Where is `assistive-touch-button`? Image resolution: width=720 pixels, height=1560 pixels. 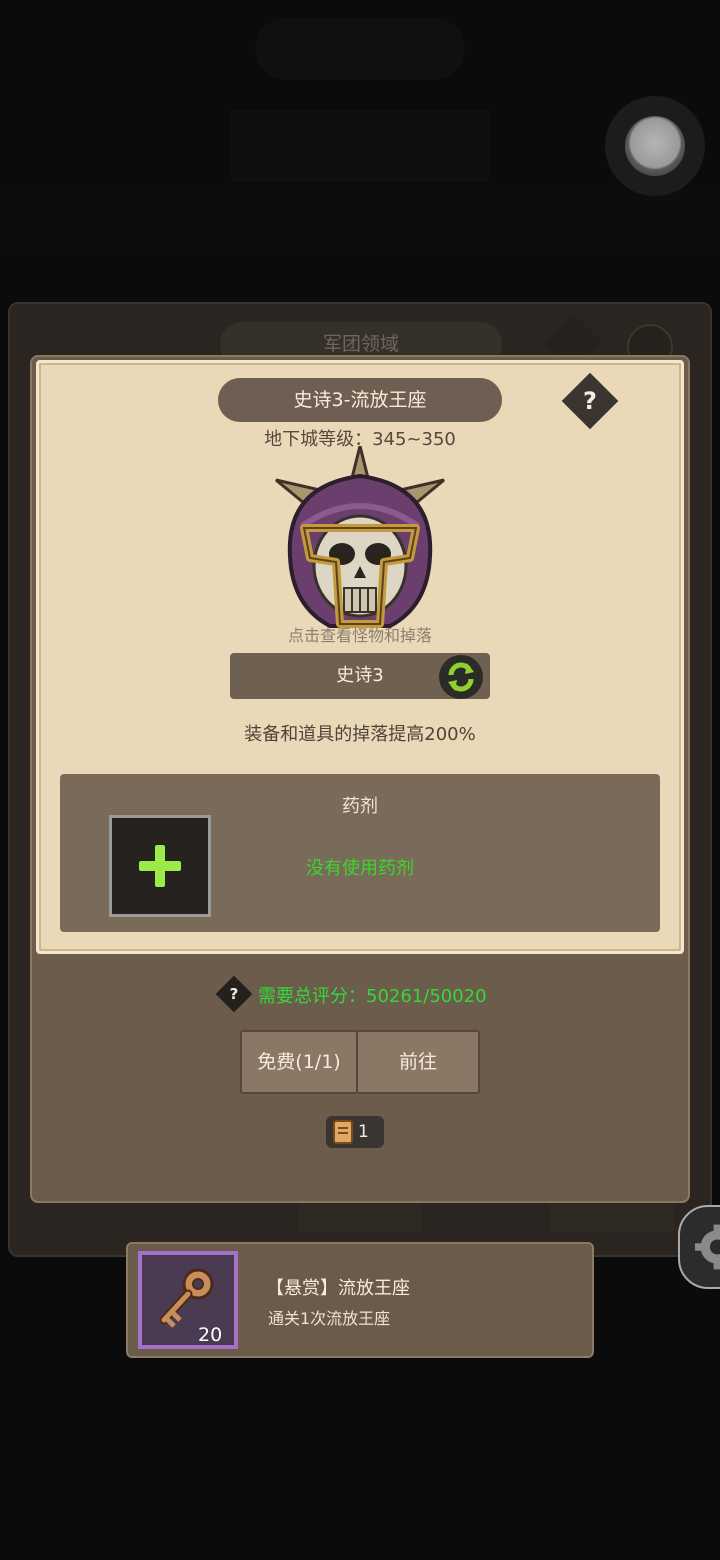
assistive-touch-button is located at coordinates (655, 146).